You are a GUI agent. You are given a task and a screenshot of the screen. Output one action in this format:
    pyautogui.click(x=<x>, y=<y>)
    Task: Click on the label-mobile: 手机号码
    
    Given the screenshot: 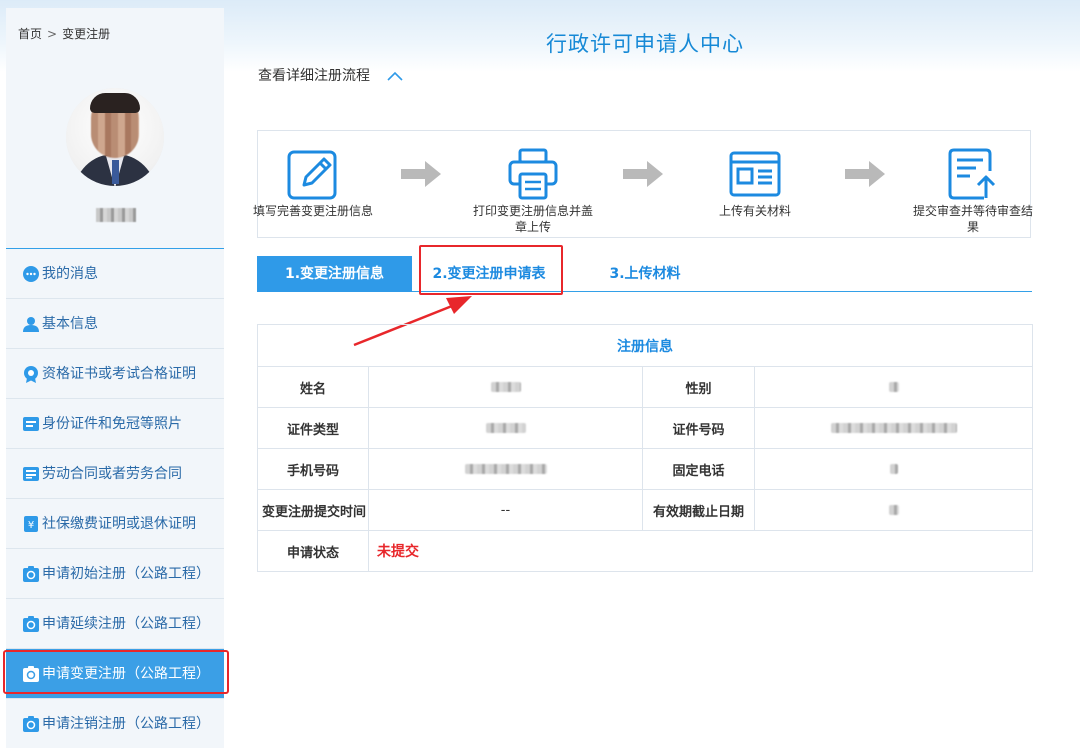 What is the action you would take?
    pyautogui.click(x=313, y=469)
    